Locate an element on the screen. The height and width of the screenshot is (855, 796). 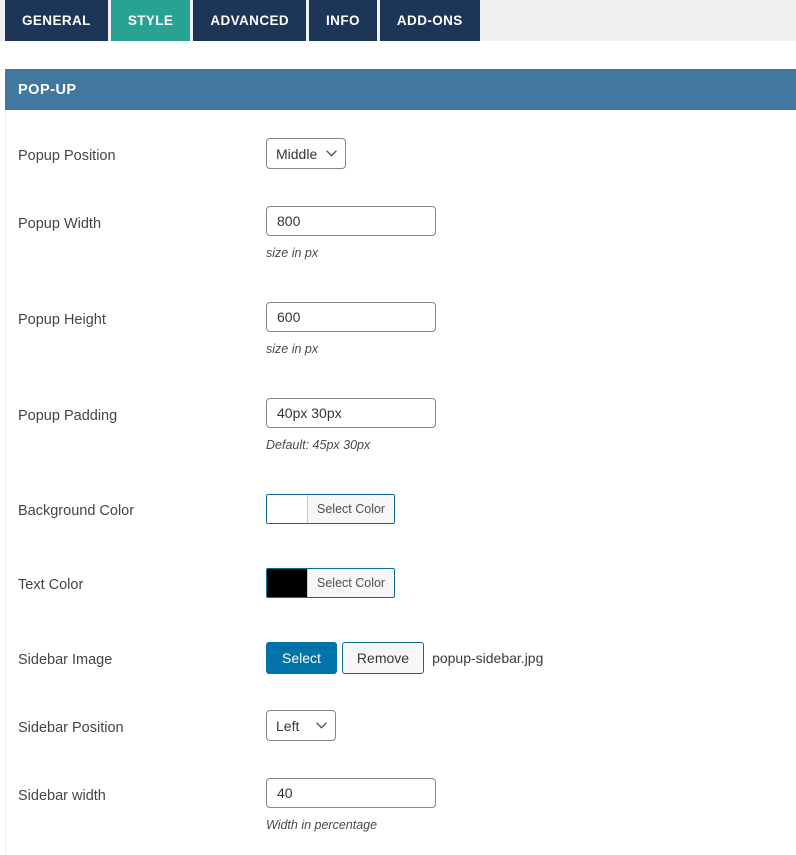
field-row-popup-width: Popup Width size in px is located at coordinates (398, 235).